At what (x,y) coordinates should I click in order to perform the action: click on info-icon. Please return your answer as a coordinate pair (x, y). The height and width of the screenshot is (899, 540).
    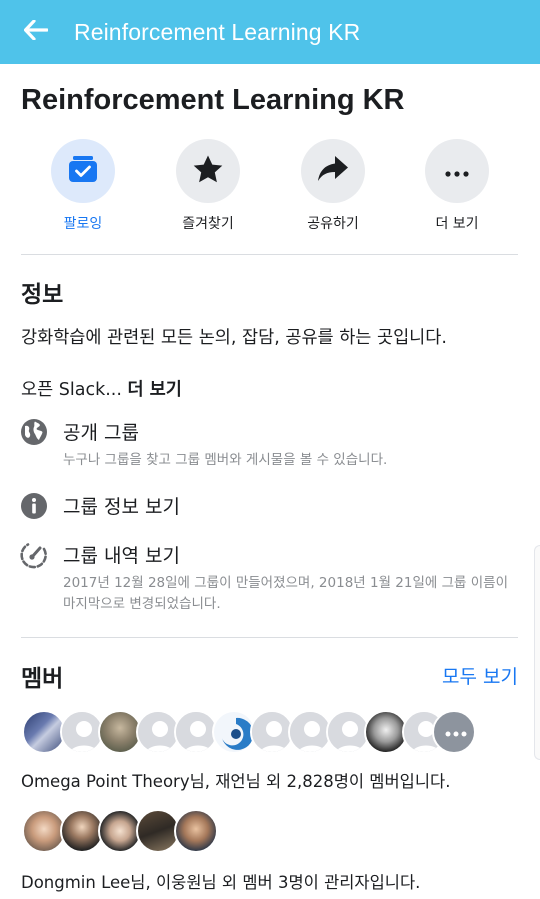
    Looking at the image, I should click on (34, 506).